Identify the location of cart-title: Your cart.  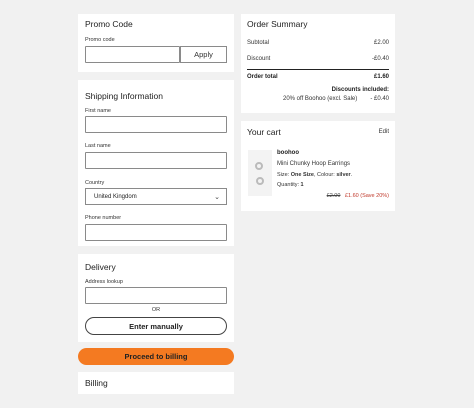
(264, 132).